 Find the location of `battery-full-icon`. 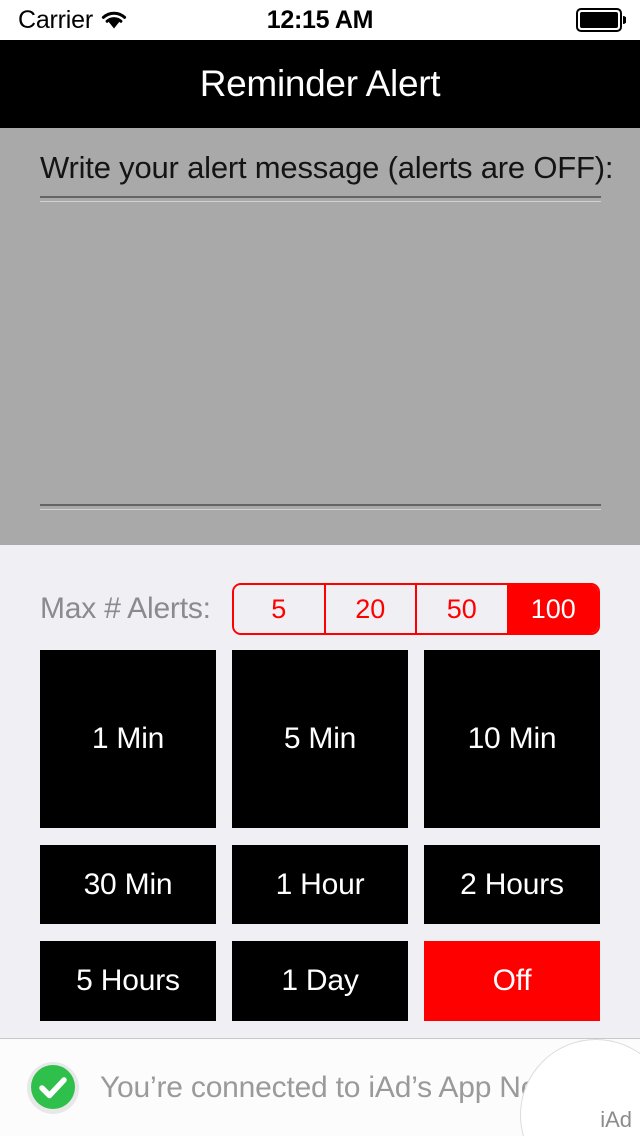

battery-full-icon is located at coordinates (601, 20).